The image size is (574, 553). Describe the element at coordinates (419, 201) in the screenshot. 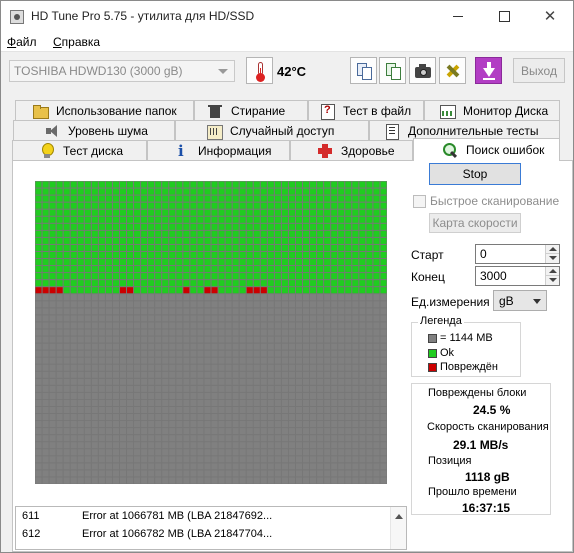

I see `quick-scan-checkbox` at that location.